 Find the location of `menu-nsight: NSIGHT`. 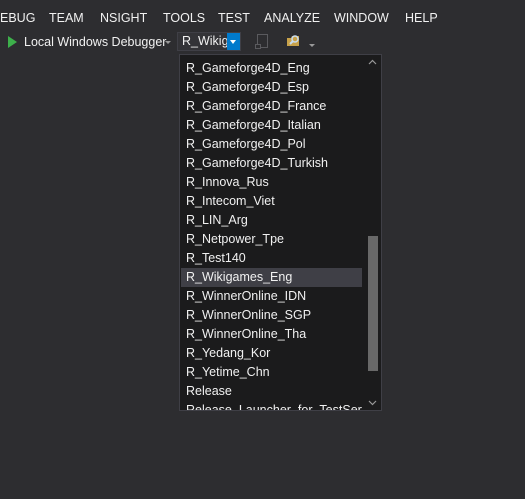

menu-nsight: NSIGHT is located at coordinates (123, 18).